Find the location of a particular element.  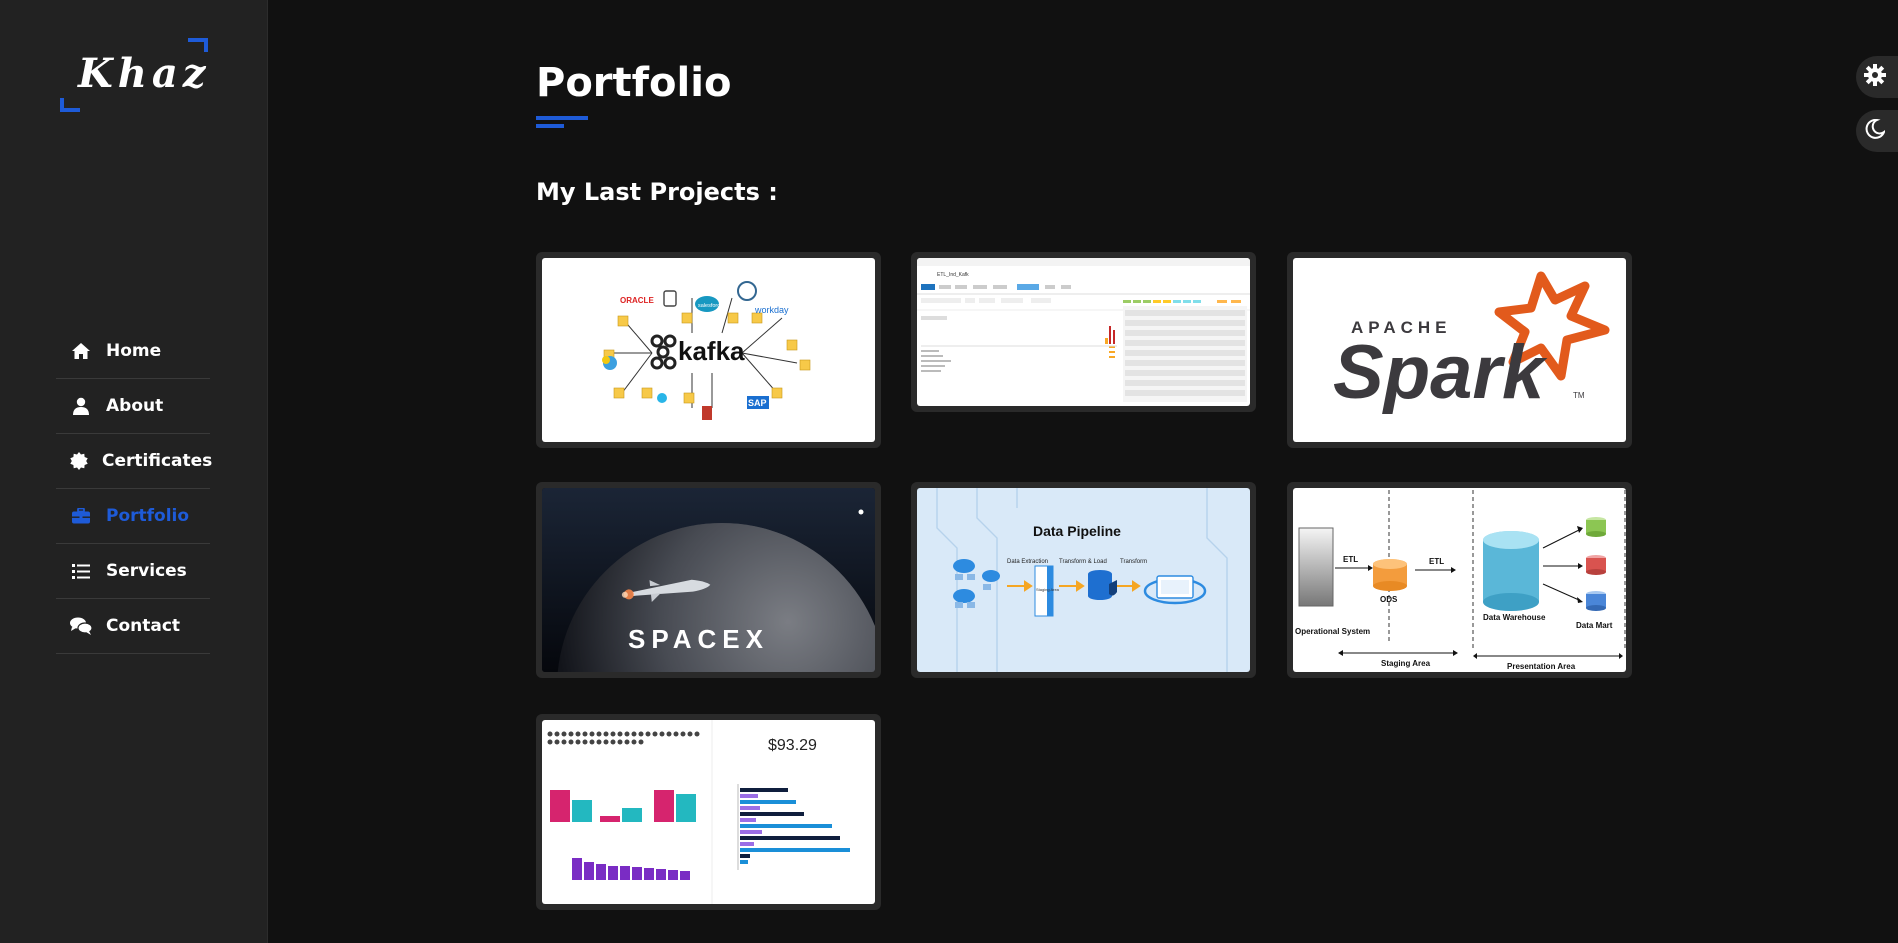

project-thumbnail: ETL_Ind_Kafk is located at coordinates (1083, 332).